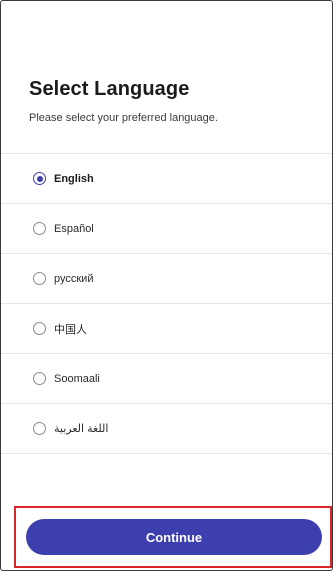  I want to click on language-option-label: اللغة العربية, so click(81, 429).